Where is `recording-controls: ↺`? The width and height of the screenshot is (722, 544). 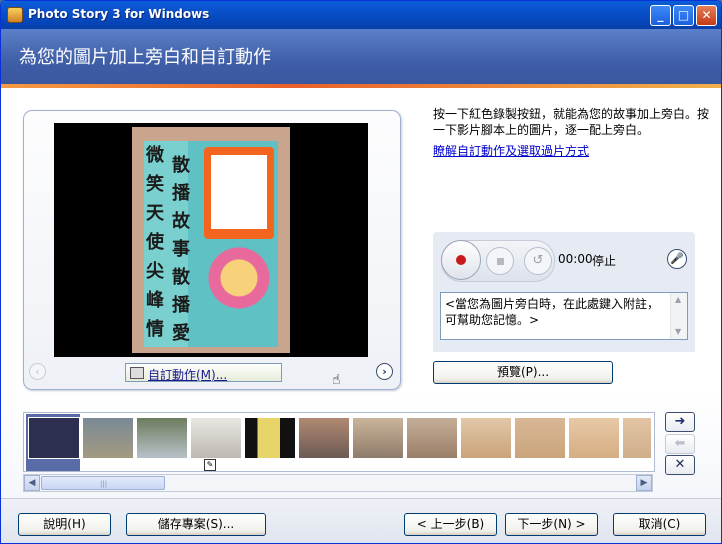
recording-controls: ↺ is located at coordinates (498, 261).